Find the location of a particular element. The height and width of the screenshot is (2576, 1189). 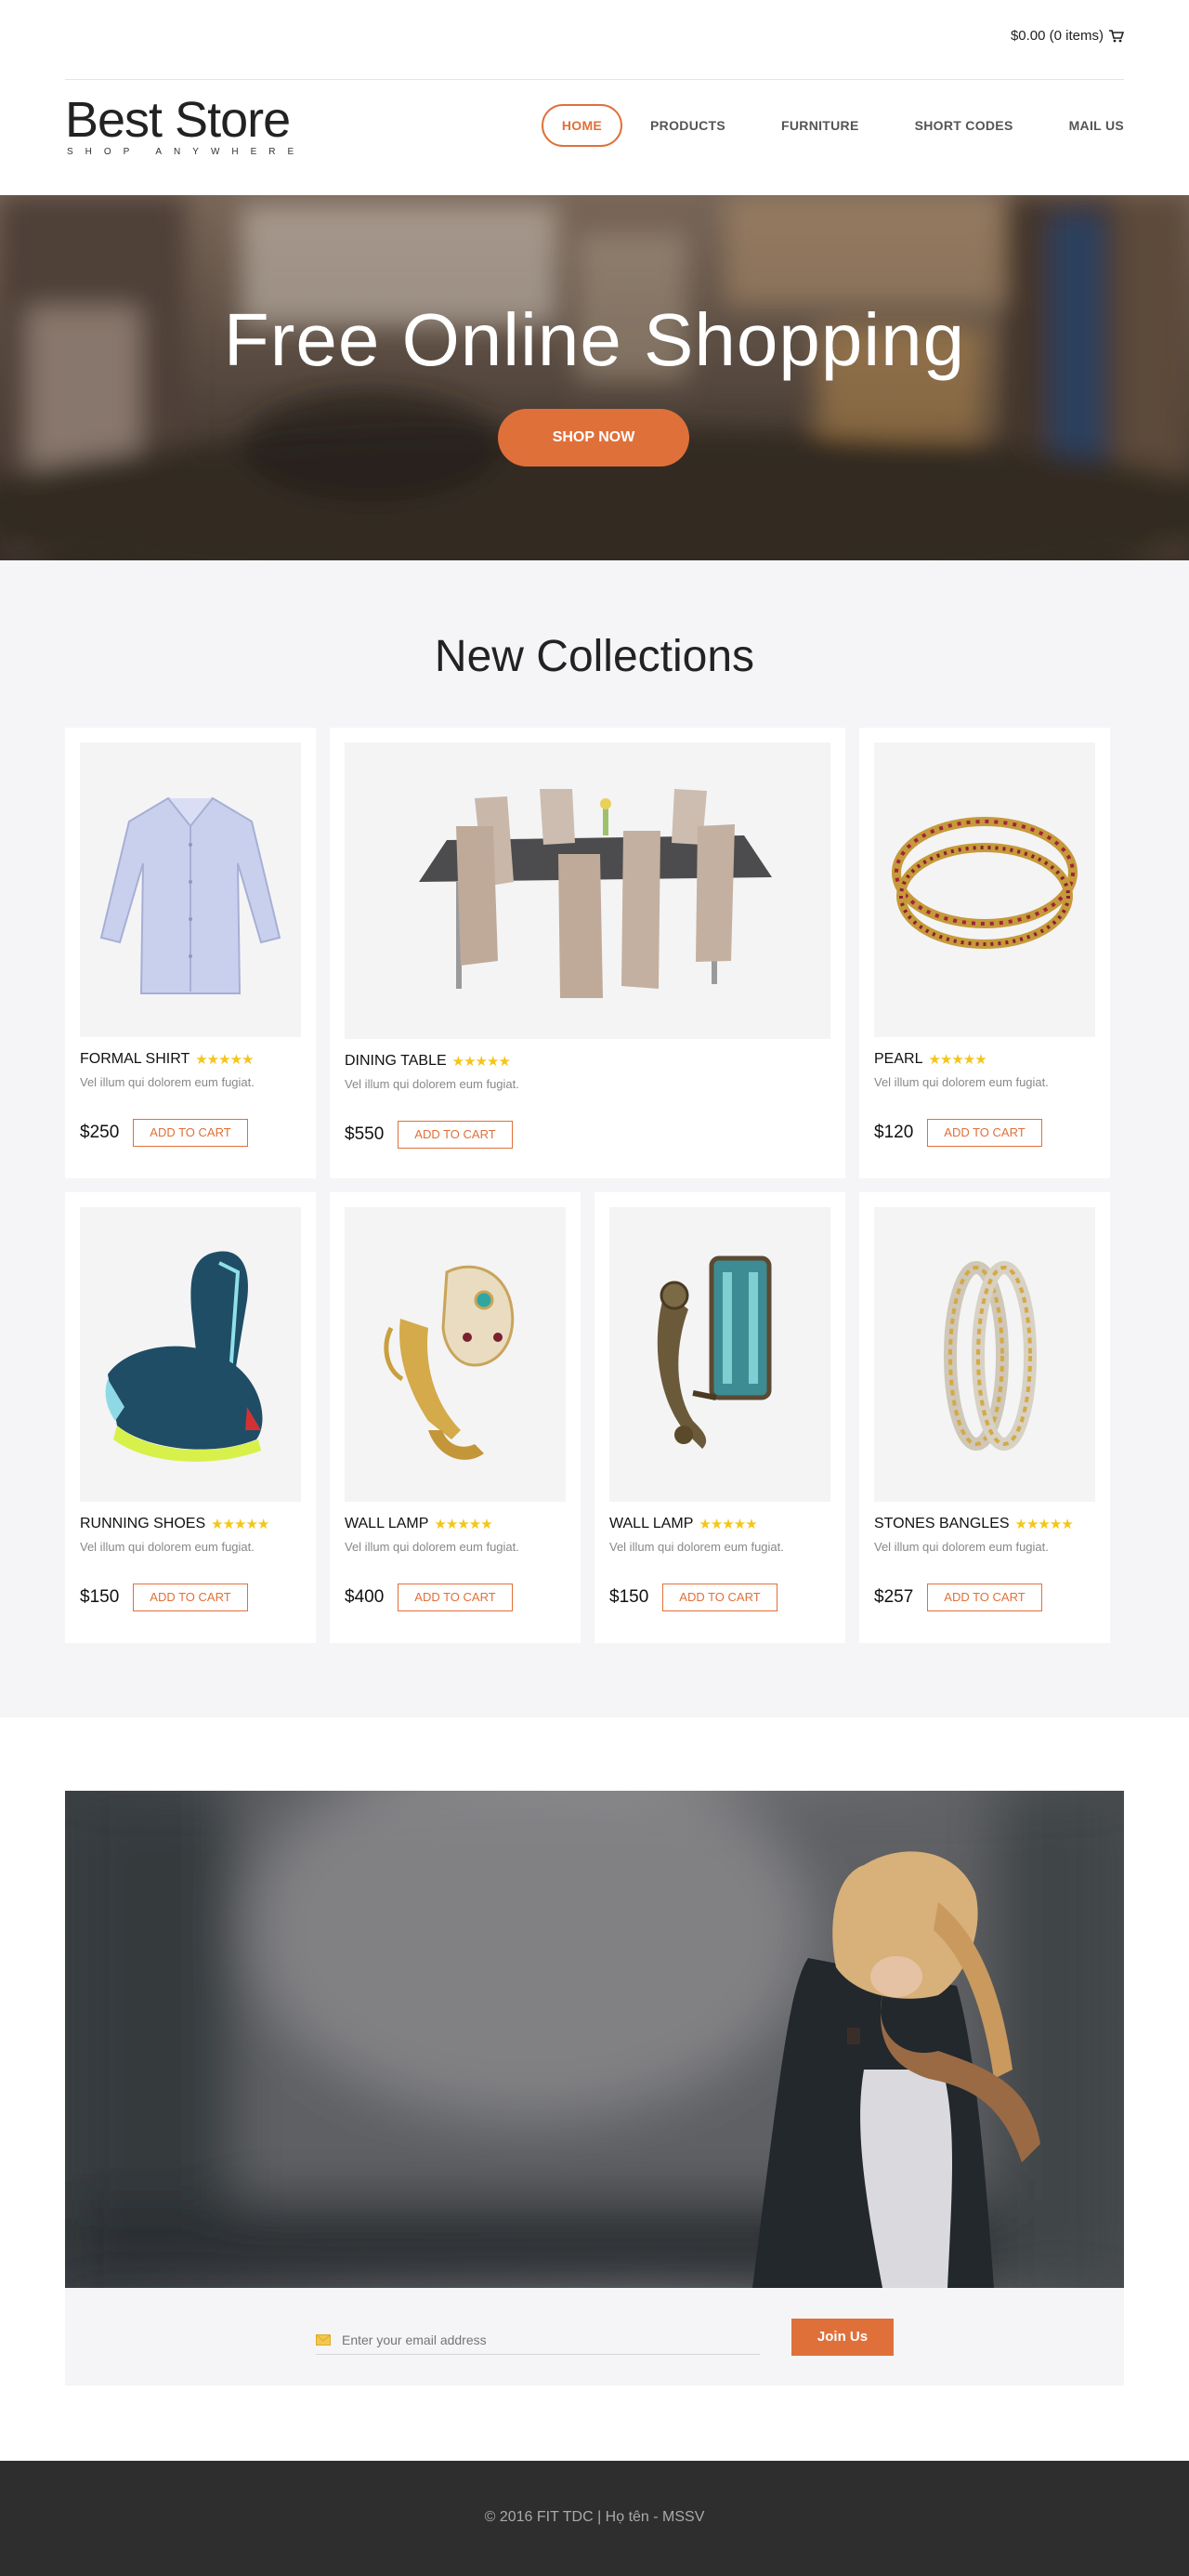

shop-now-button: SHOP NOW is located at coordinates (593, 438).